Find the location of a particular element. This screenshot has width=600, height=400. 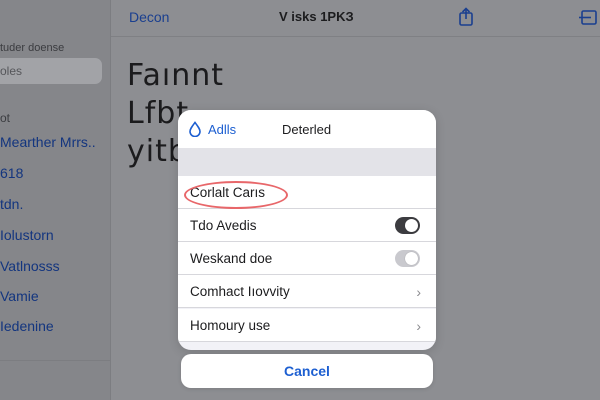

sheet-title: Deterled is located at coordinates (307, 129).